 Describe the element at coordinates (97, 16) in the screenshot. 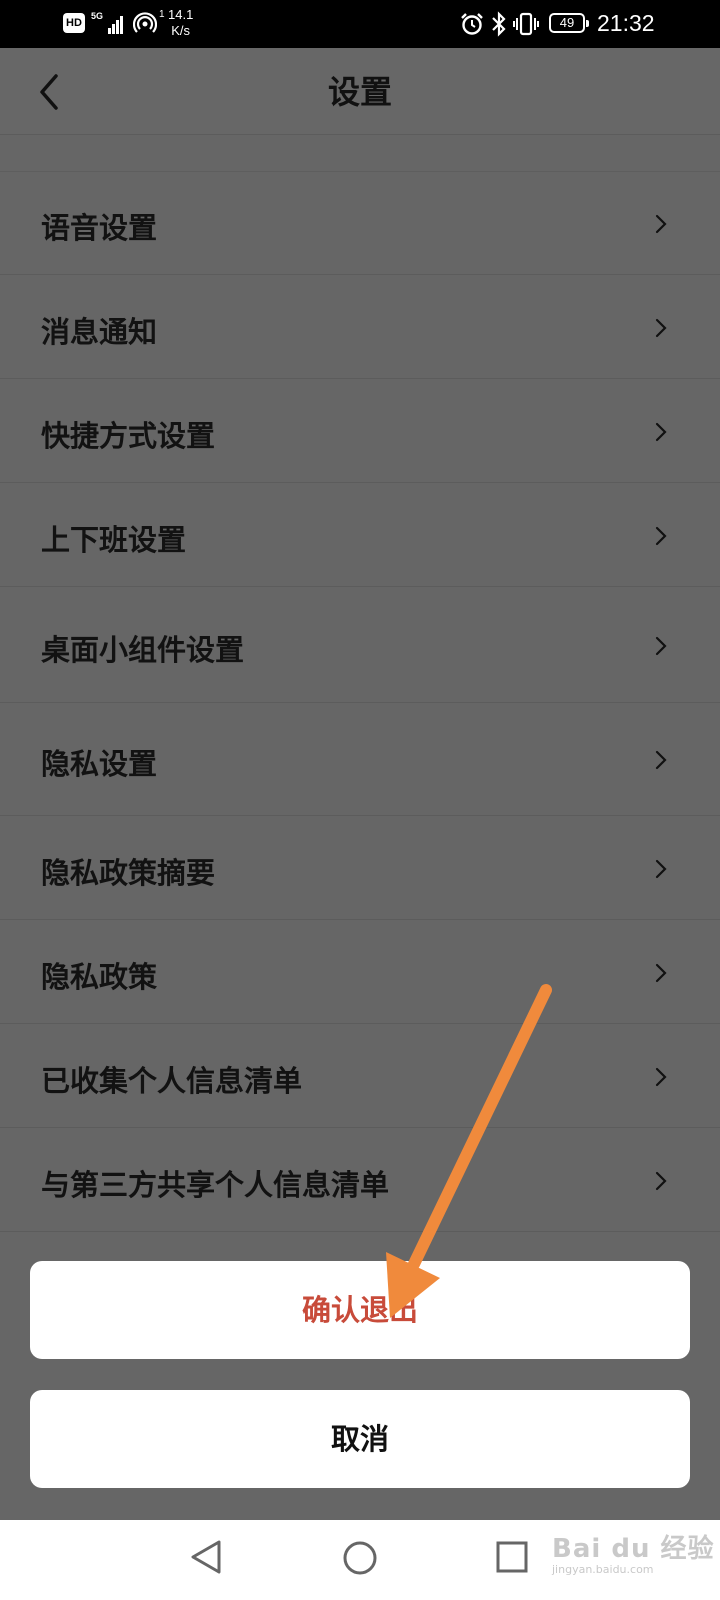

I see `network-type-label: 5G` at that location.